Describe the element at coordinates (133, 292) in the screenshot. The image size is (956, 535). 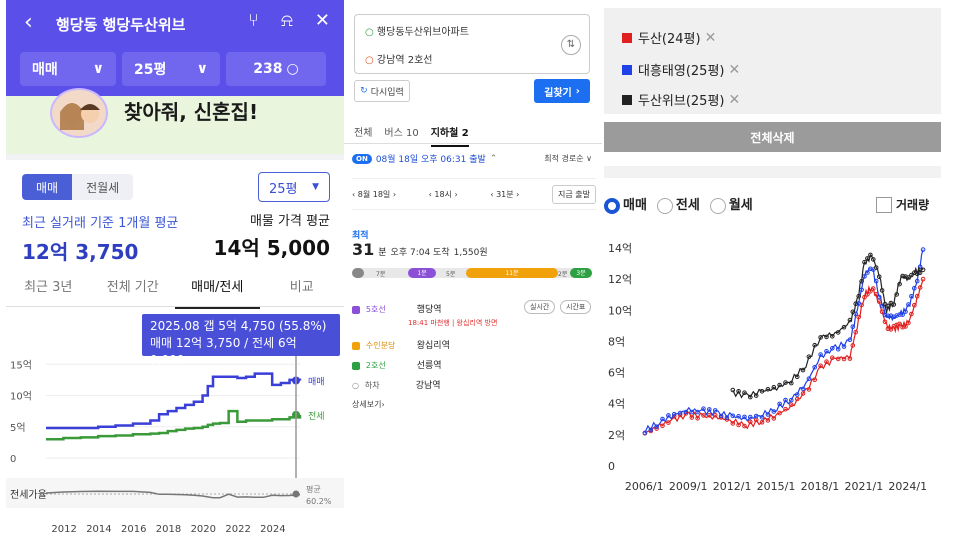
I see `tab-all-period: 전체 기간` at that location.